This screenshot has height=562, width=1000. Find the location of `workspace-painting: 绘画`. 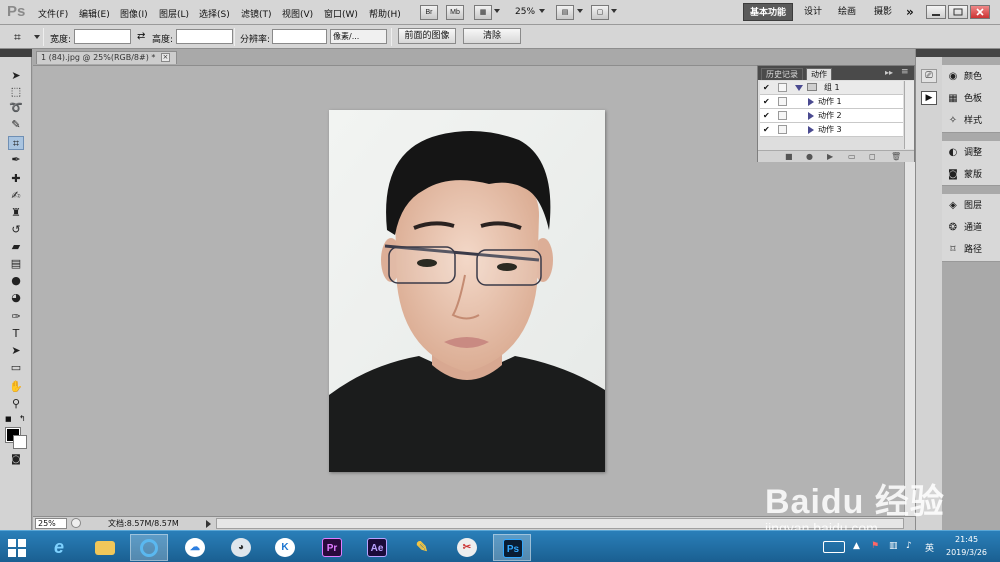

workspace-painting: 绘画 is located at coordinates (847, 12).